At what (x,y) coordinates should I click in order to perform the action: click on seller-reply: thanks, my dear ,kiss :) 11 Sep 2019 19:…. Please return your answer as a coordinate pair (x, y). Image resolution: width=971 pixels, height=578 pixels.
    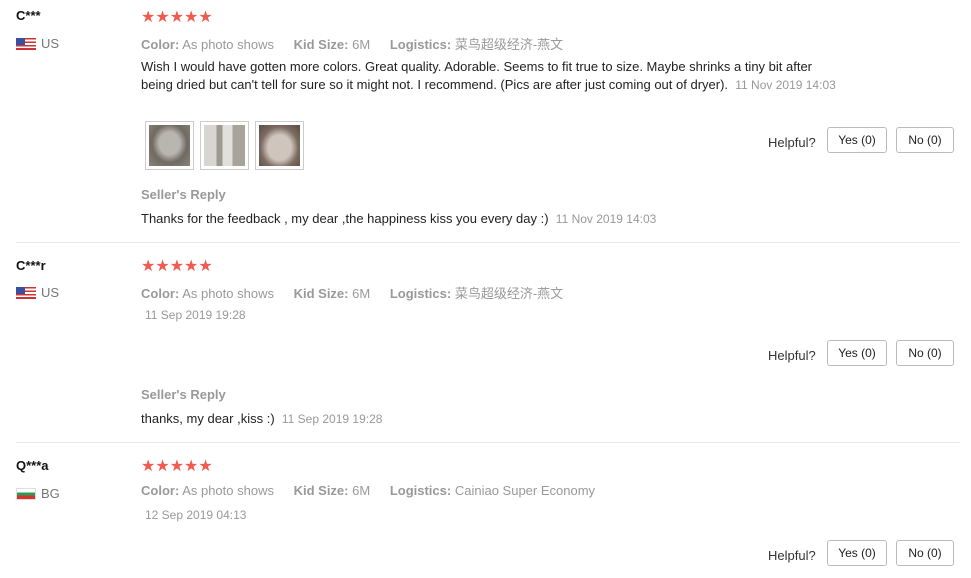
    Looking at the image, I should click on (261, 418).